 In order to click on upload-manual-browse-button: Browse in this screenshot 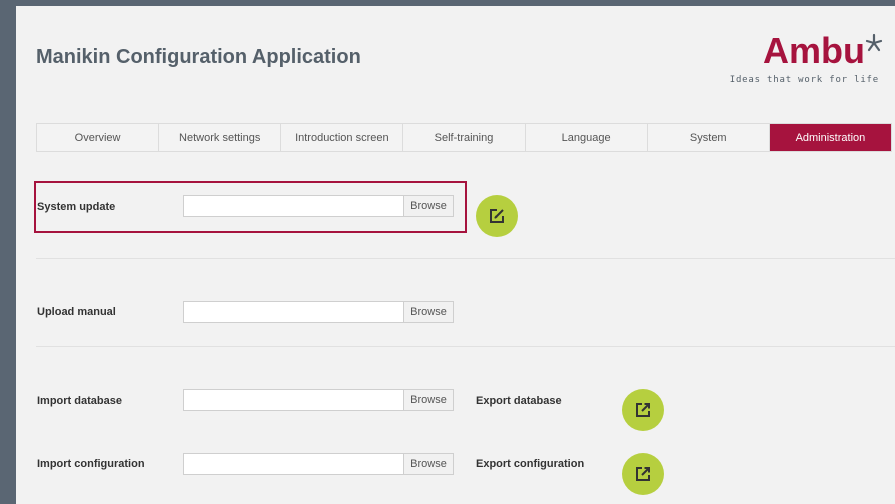, I will do `click(428, 312)`.